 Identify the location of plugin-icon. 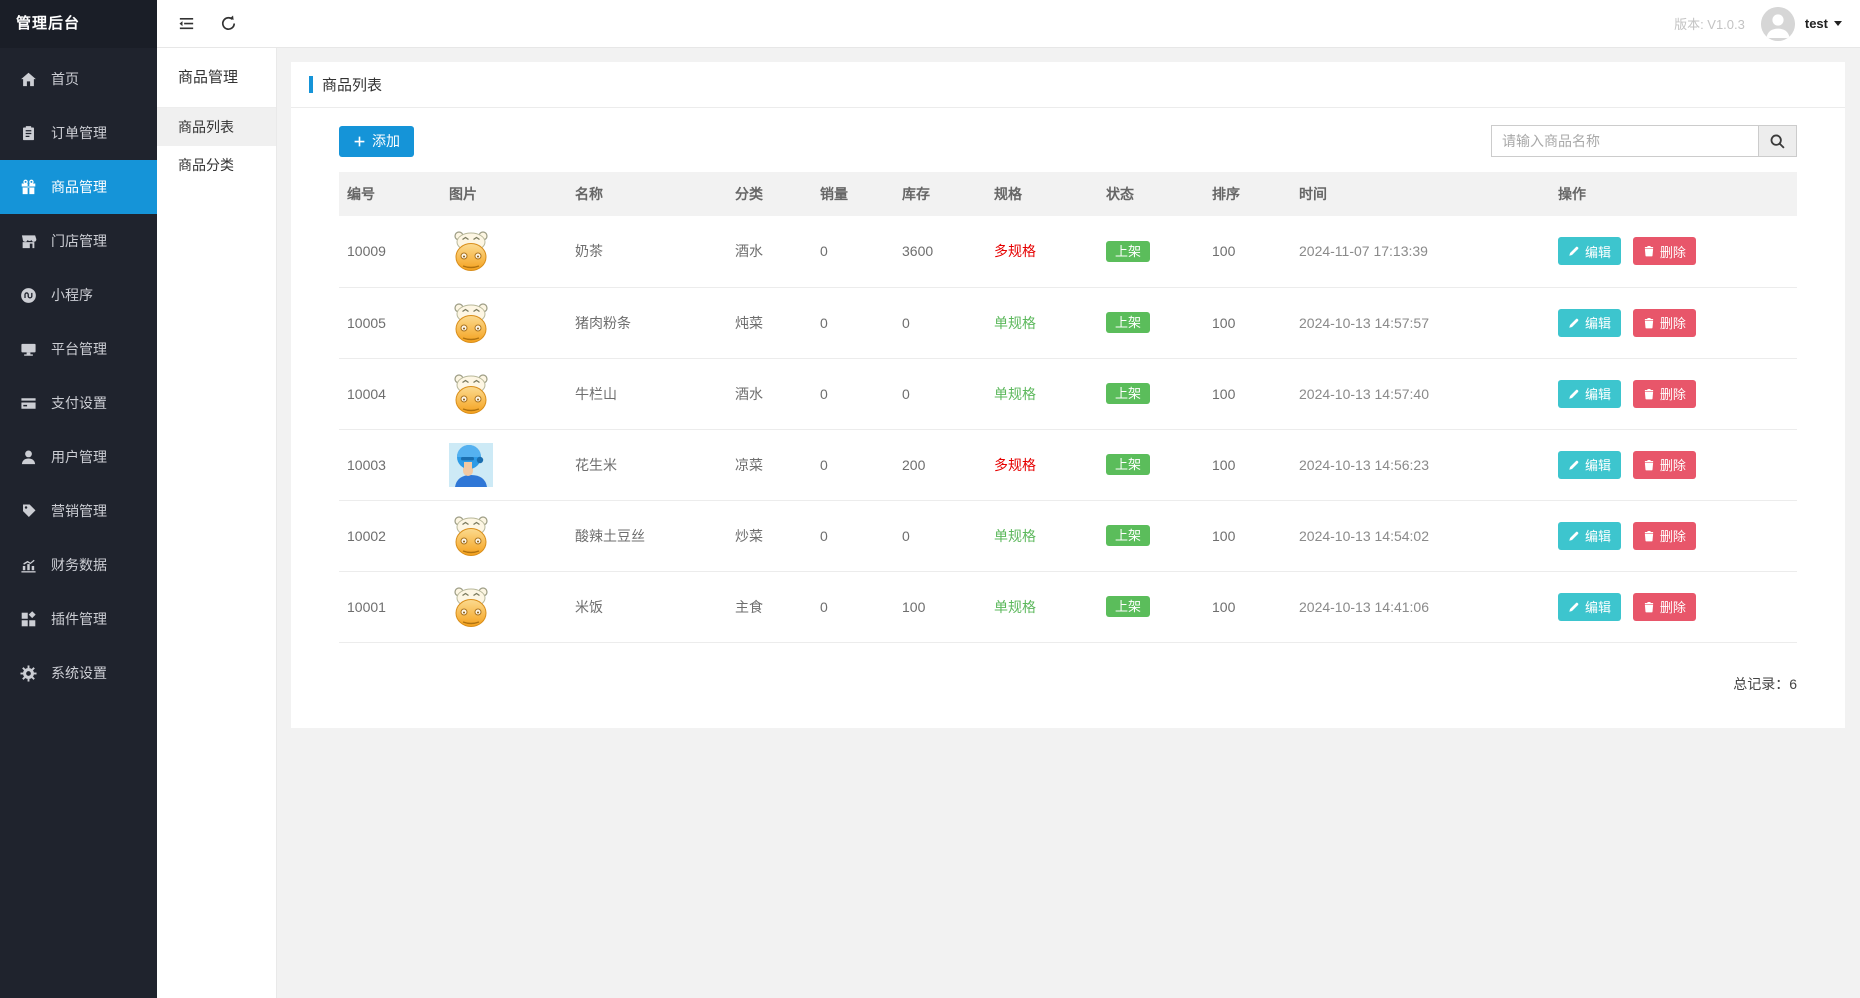
(28, 619).